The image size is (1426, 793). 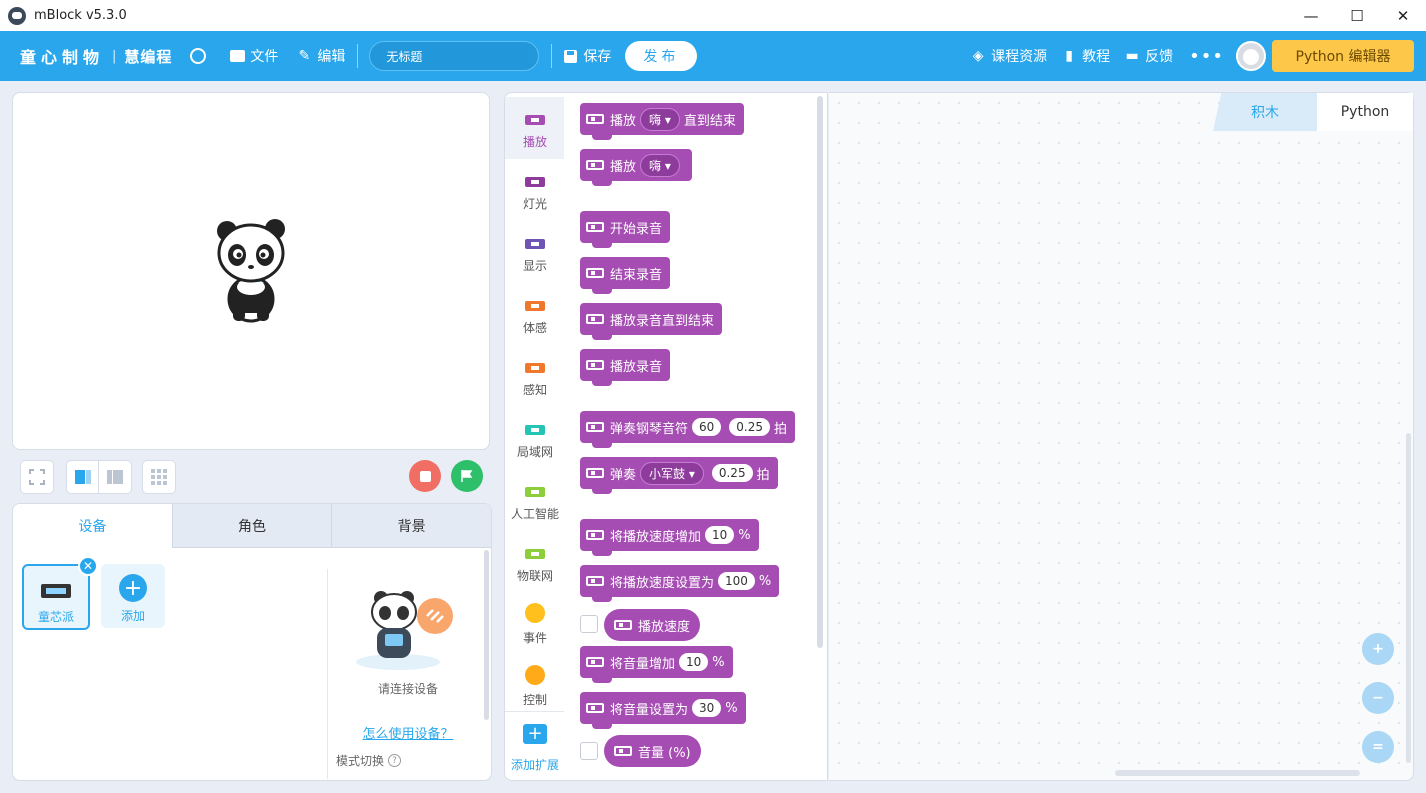 I want to click on zoom-in-icon: +, so click(x=1378, y=649).